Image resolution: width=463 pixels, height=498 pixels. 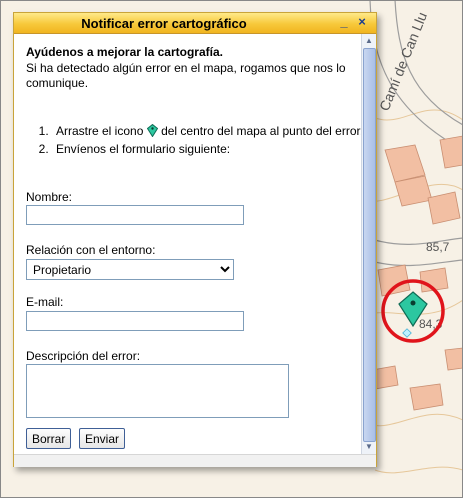 I want to click on elevation-label-1: 85,7, so click(x=438, y=247).